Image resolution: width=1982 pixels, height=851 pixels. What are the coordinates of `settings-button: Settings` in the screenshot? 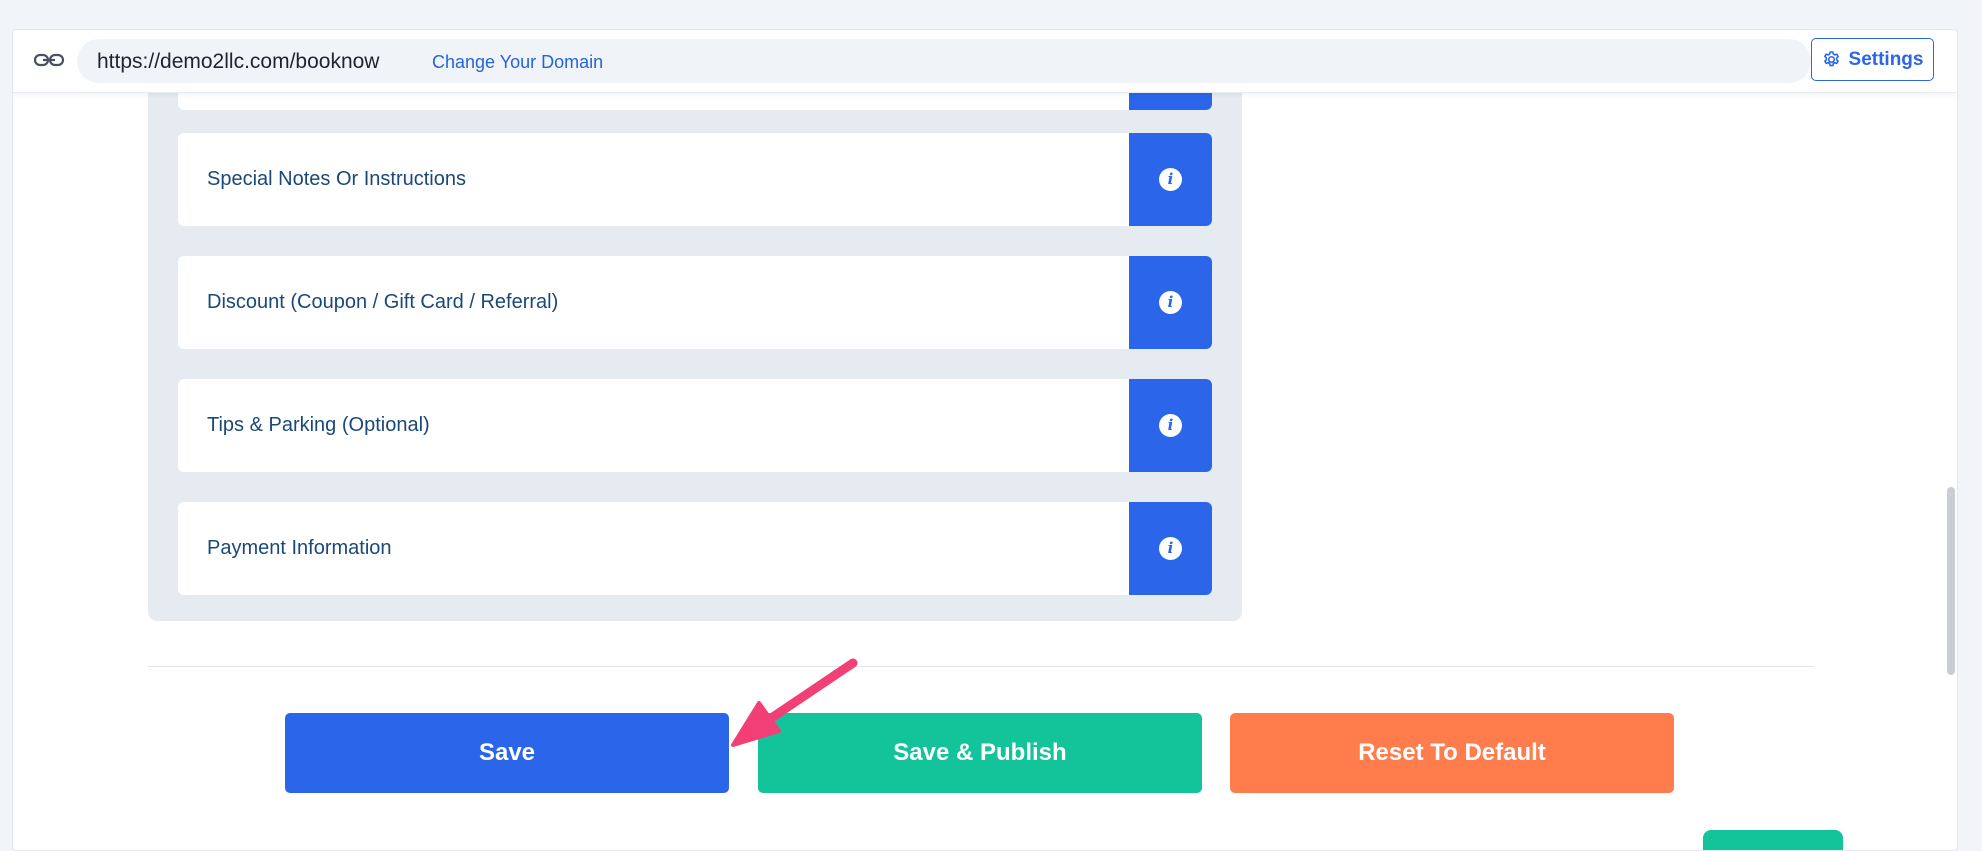 It's located at (1872, 59).